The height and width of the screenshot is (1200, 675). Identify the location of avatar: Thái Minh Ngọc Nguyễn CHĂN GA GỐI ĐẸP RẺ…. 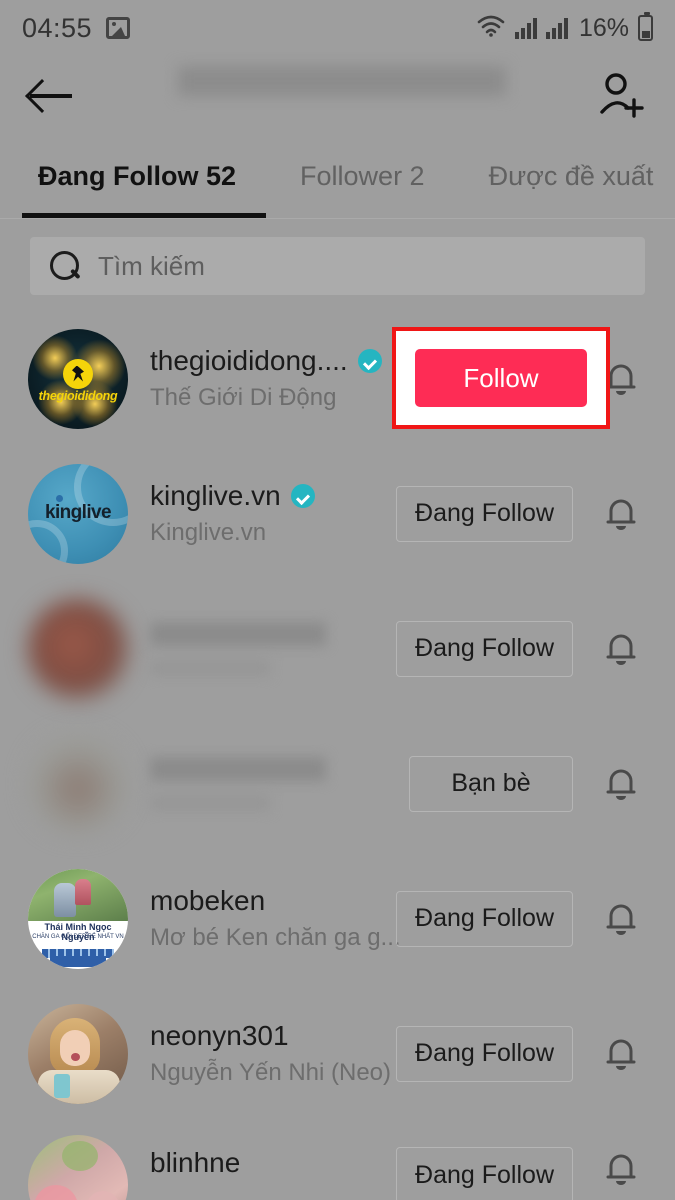
(78, 918).